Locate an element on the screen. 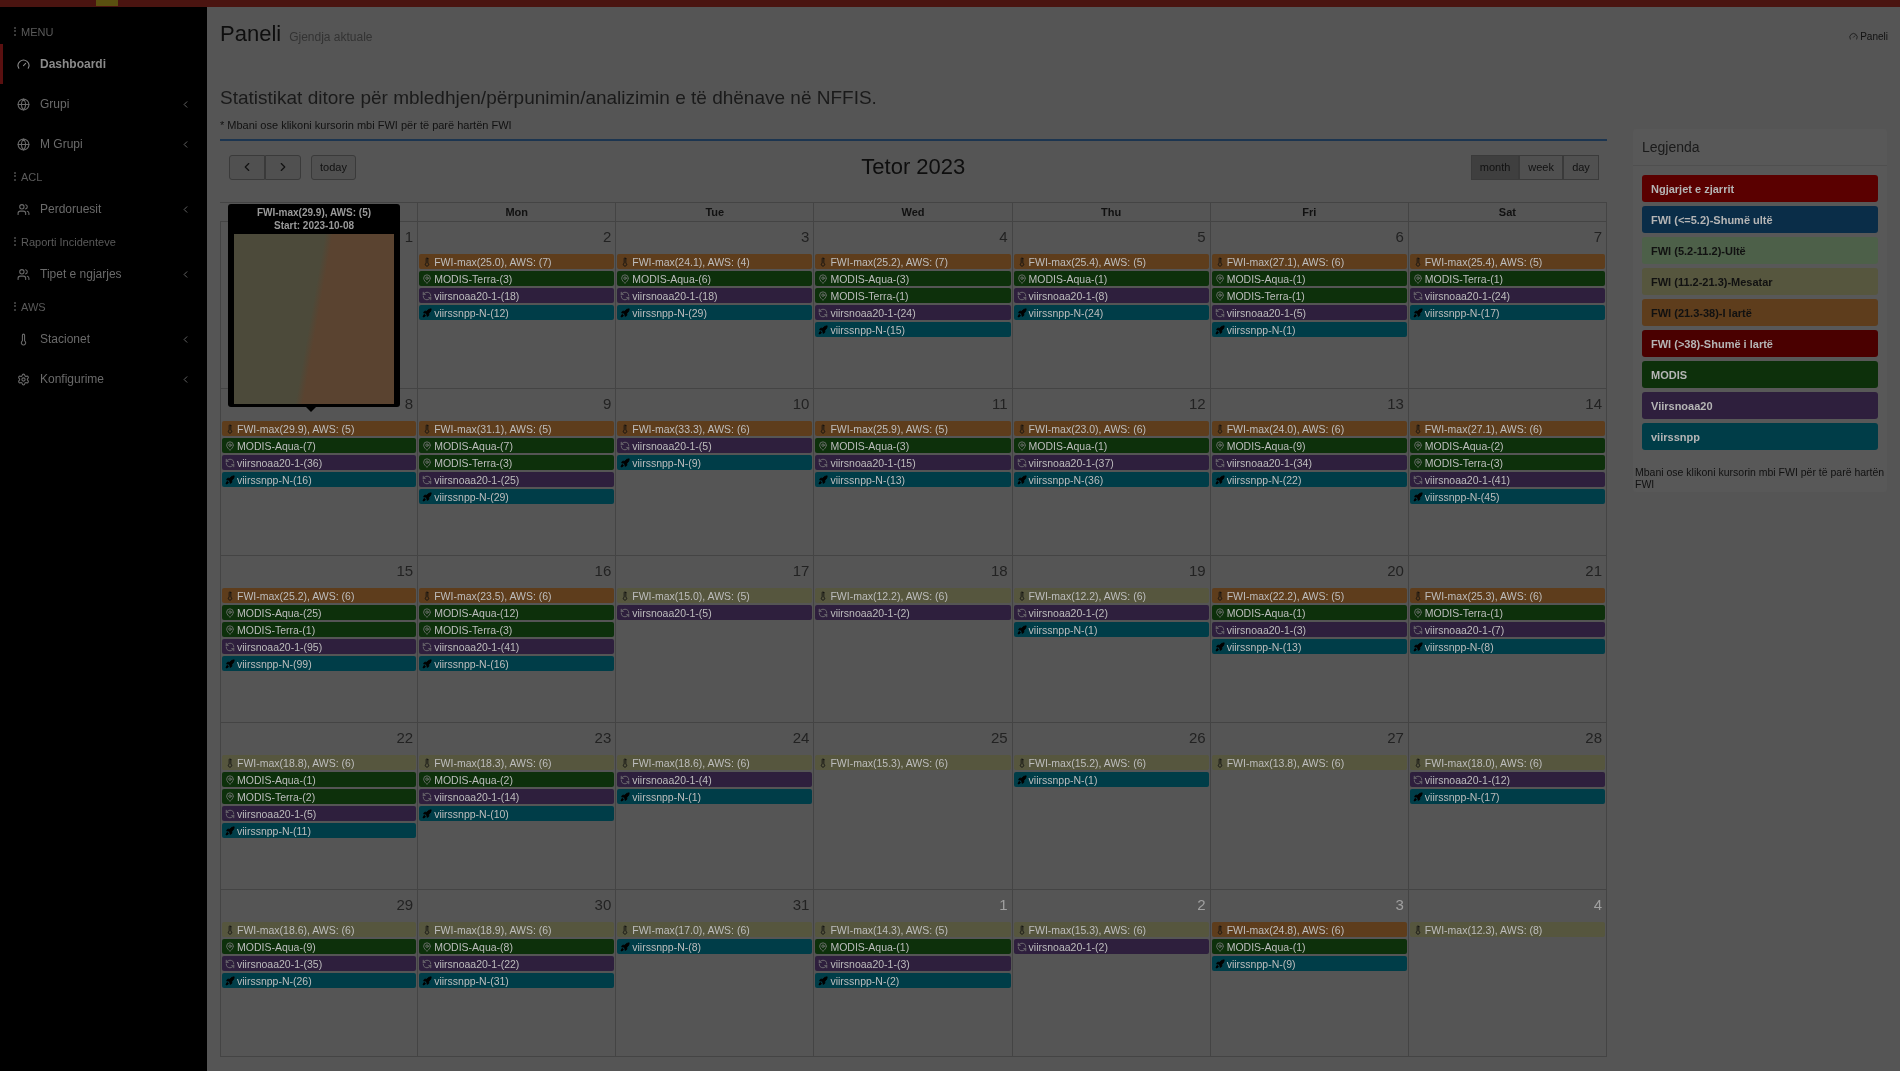  calendar-event: FWI-max(33.3), AWS: (6) is located at coordinates (715, 428).